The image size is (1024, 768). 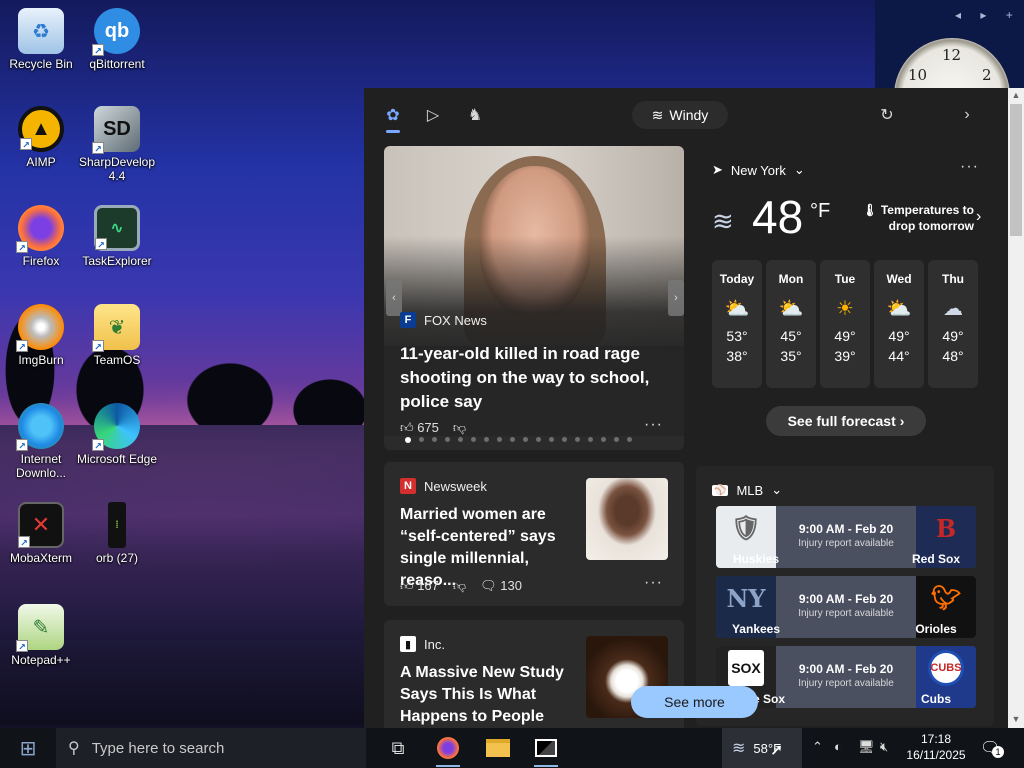 What do you see at coordinates (211, 748) in the screenshot?
I see `taskbar-search: ⚲ Type here to search` at bounding box center [211, 748].